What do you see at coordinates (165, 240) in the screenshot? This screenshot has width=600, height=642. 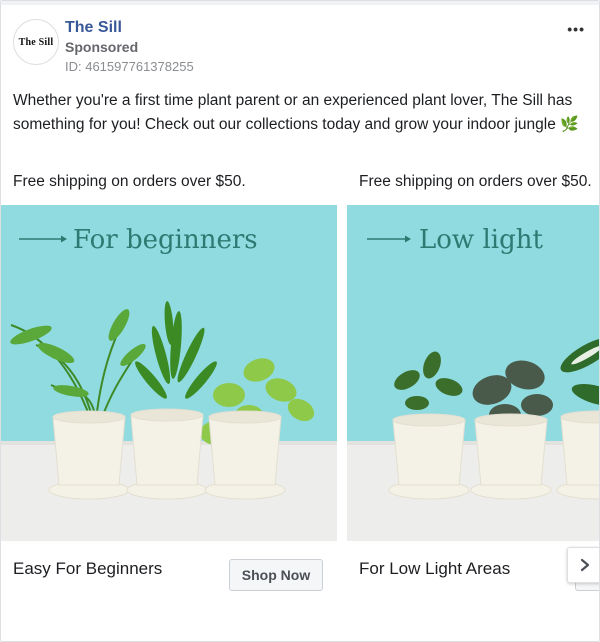 I see `image-caption: For beginners` at bounding box center [165, 240].